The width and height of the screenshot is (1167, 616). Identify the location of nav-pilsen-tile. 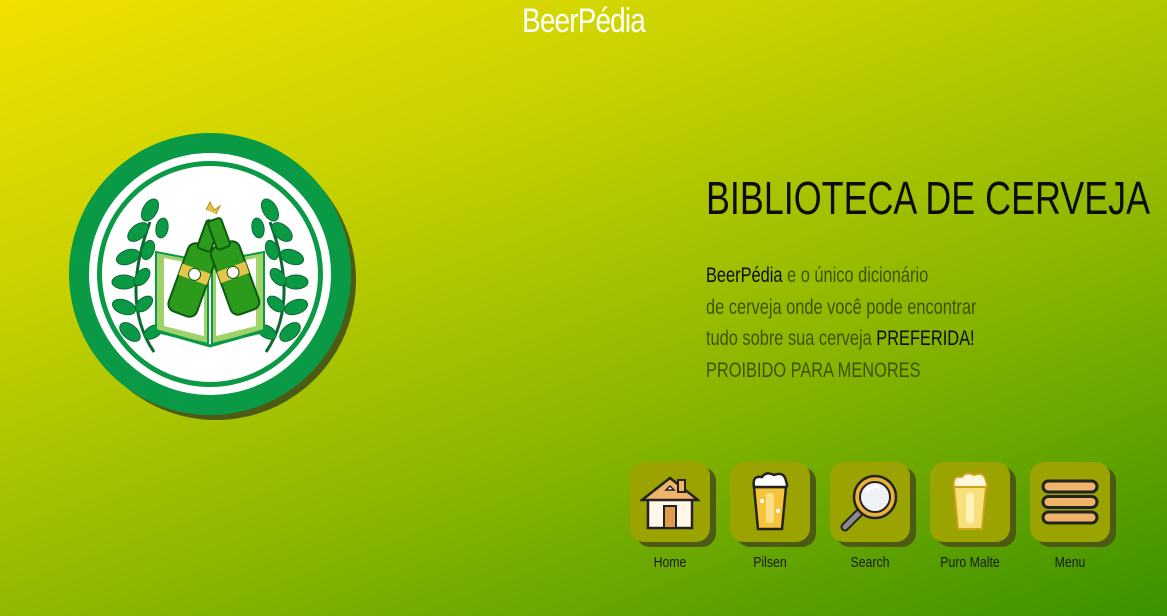
(770, 502).